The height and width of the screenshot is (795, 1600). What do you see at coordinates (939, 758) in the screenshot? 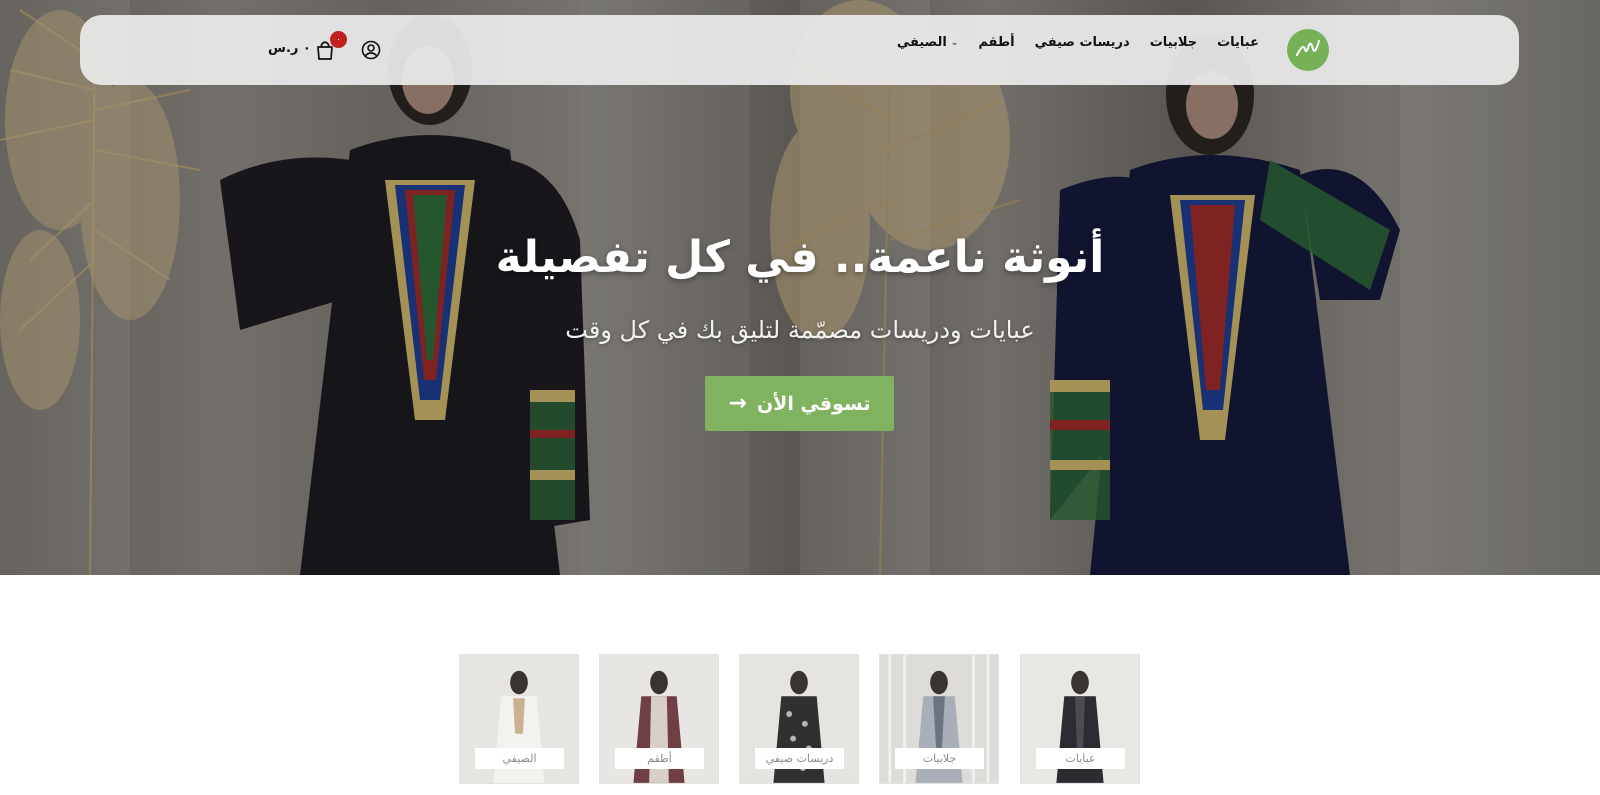
I see `category-label: جلابيات` at bounding box center [939, 758].